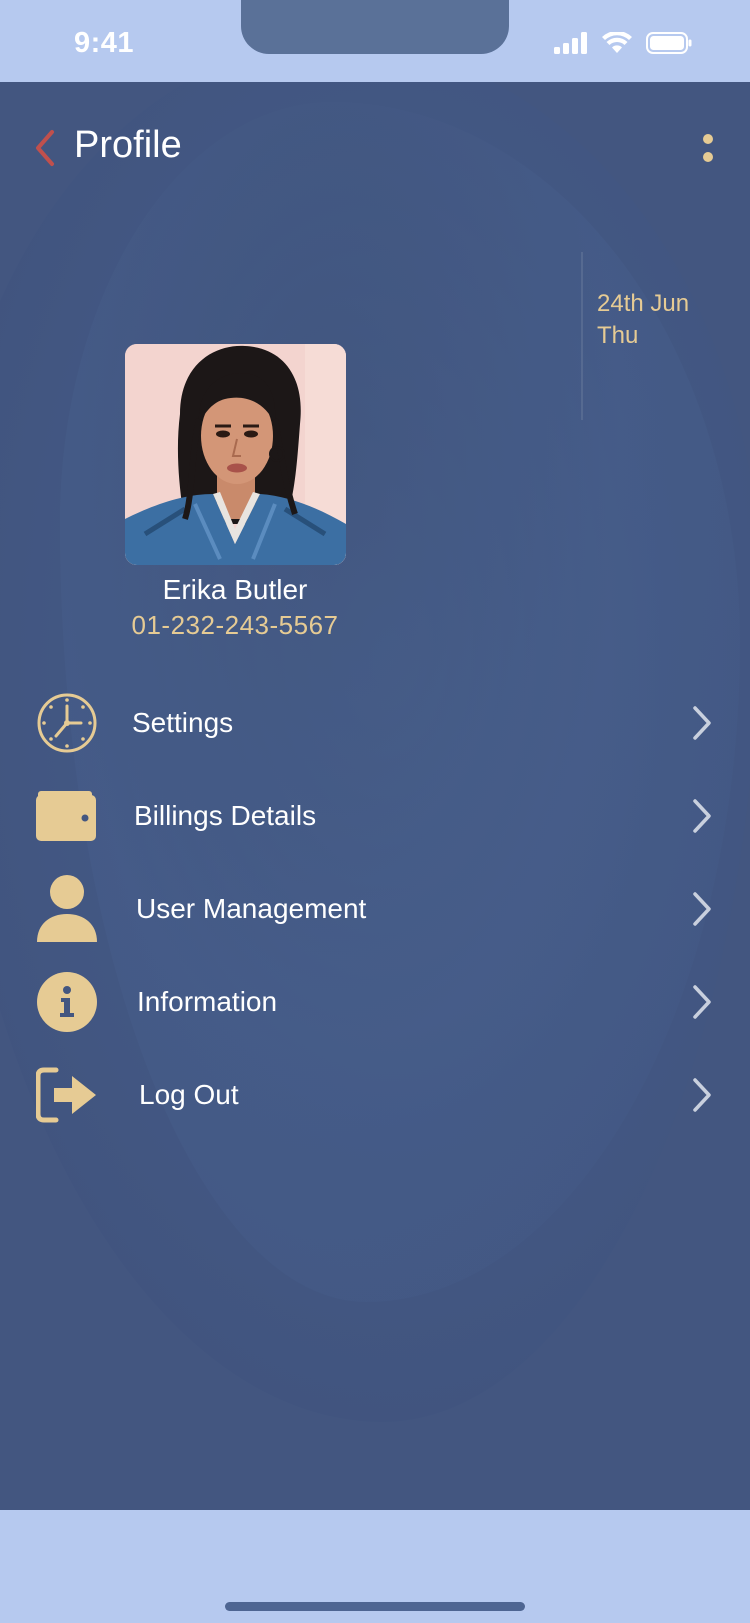 The height and width of the screenshot is (1623, 750). I want to click on status-icons, so click(623, 43).